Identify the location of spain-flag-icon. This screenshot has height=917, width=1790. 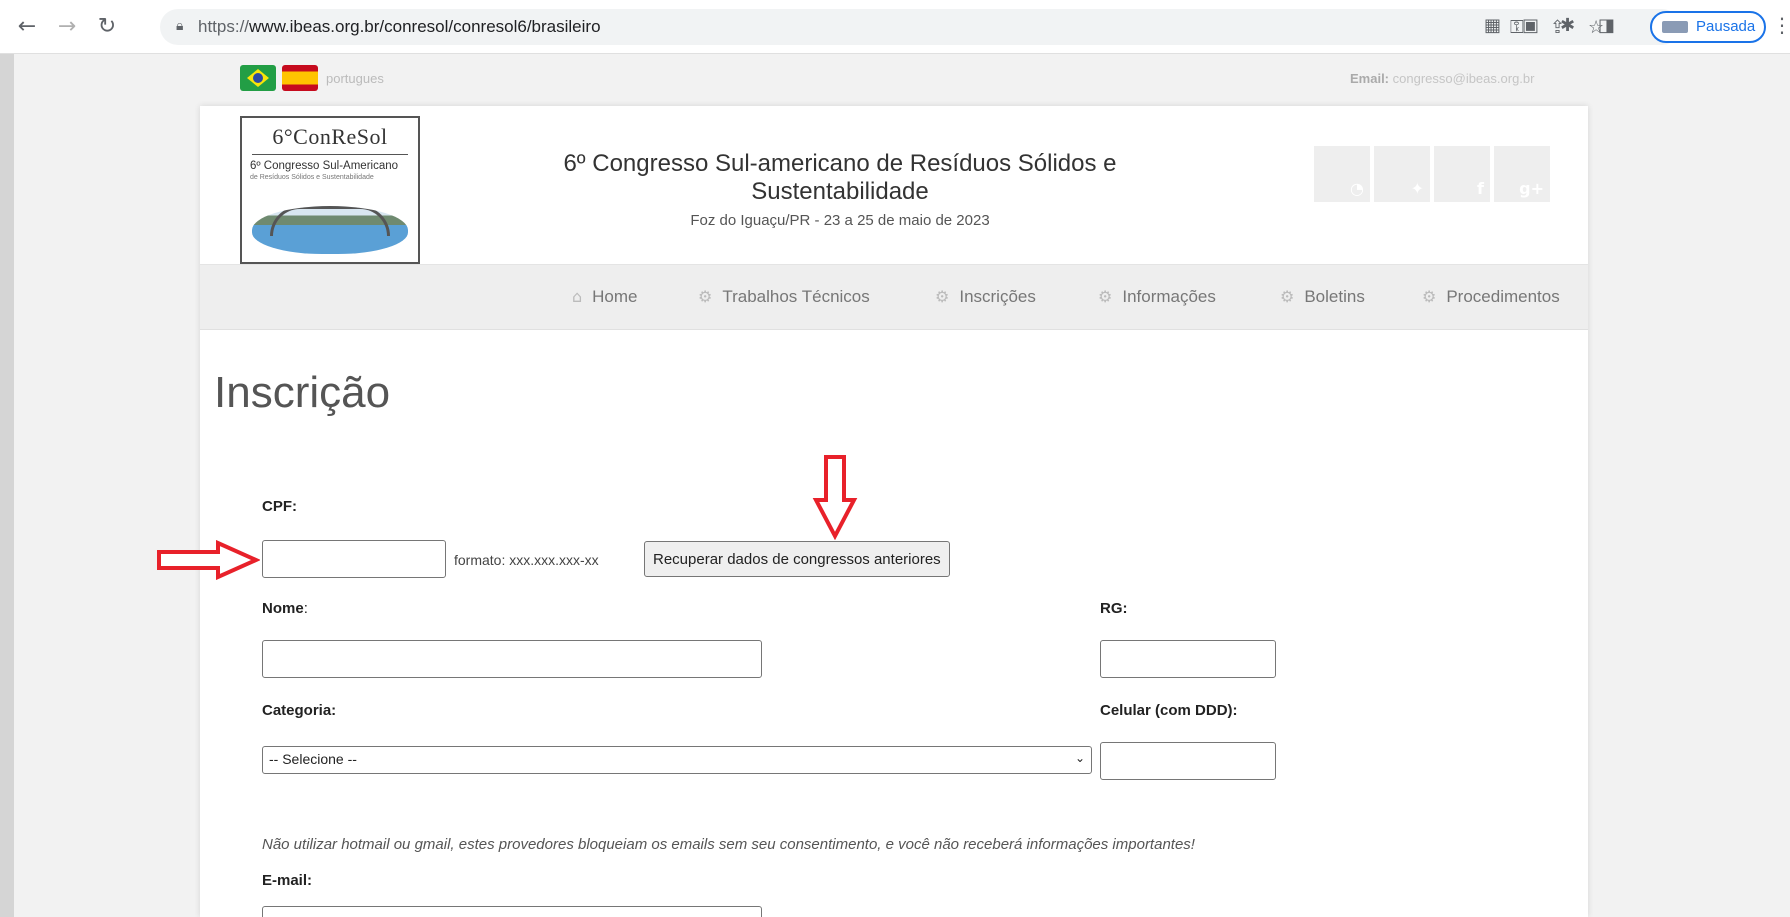
(300, 78).